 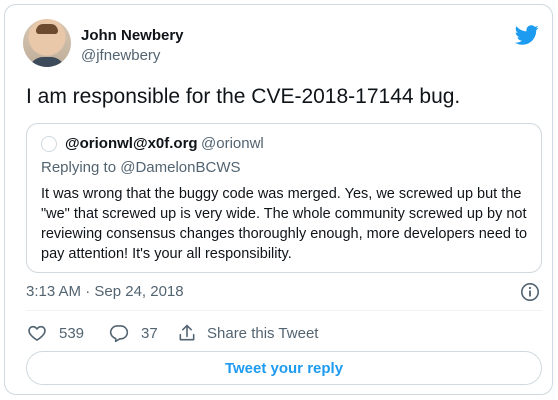 What do you see at coordinates (187, 332) in the screenshot?
I see `share-icon` at bounding box center [187, 332].